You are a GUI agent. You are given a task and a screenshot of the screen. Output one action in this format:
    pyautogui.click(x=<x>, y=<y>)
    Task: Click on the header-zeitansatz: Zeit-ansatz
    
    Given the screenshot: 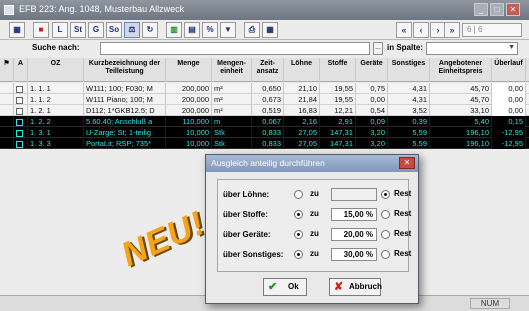 What is the action you would take?
    pyautogui.click(x=268, y=70)
    